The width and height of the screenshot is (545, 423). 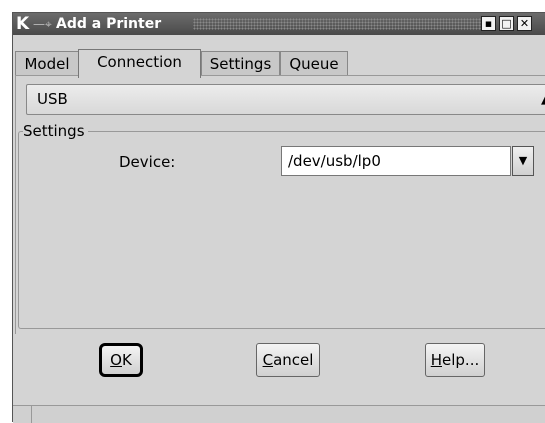 What do you see at coordinates (42, 24) in the screenshot?
I see `pin-icon: —⌖` at bounding box center [42, 24].